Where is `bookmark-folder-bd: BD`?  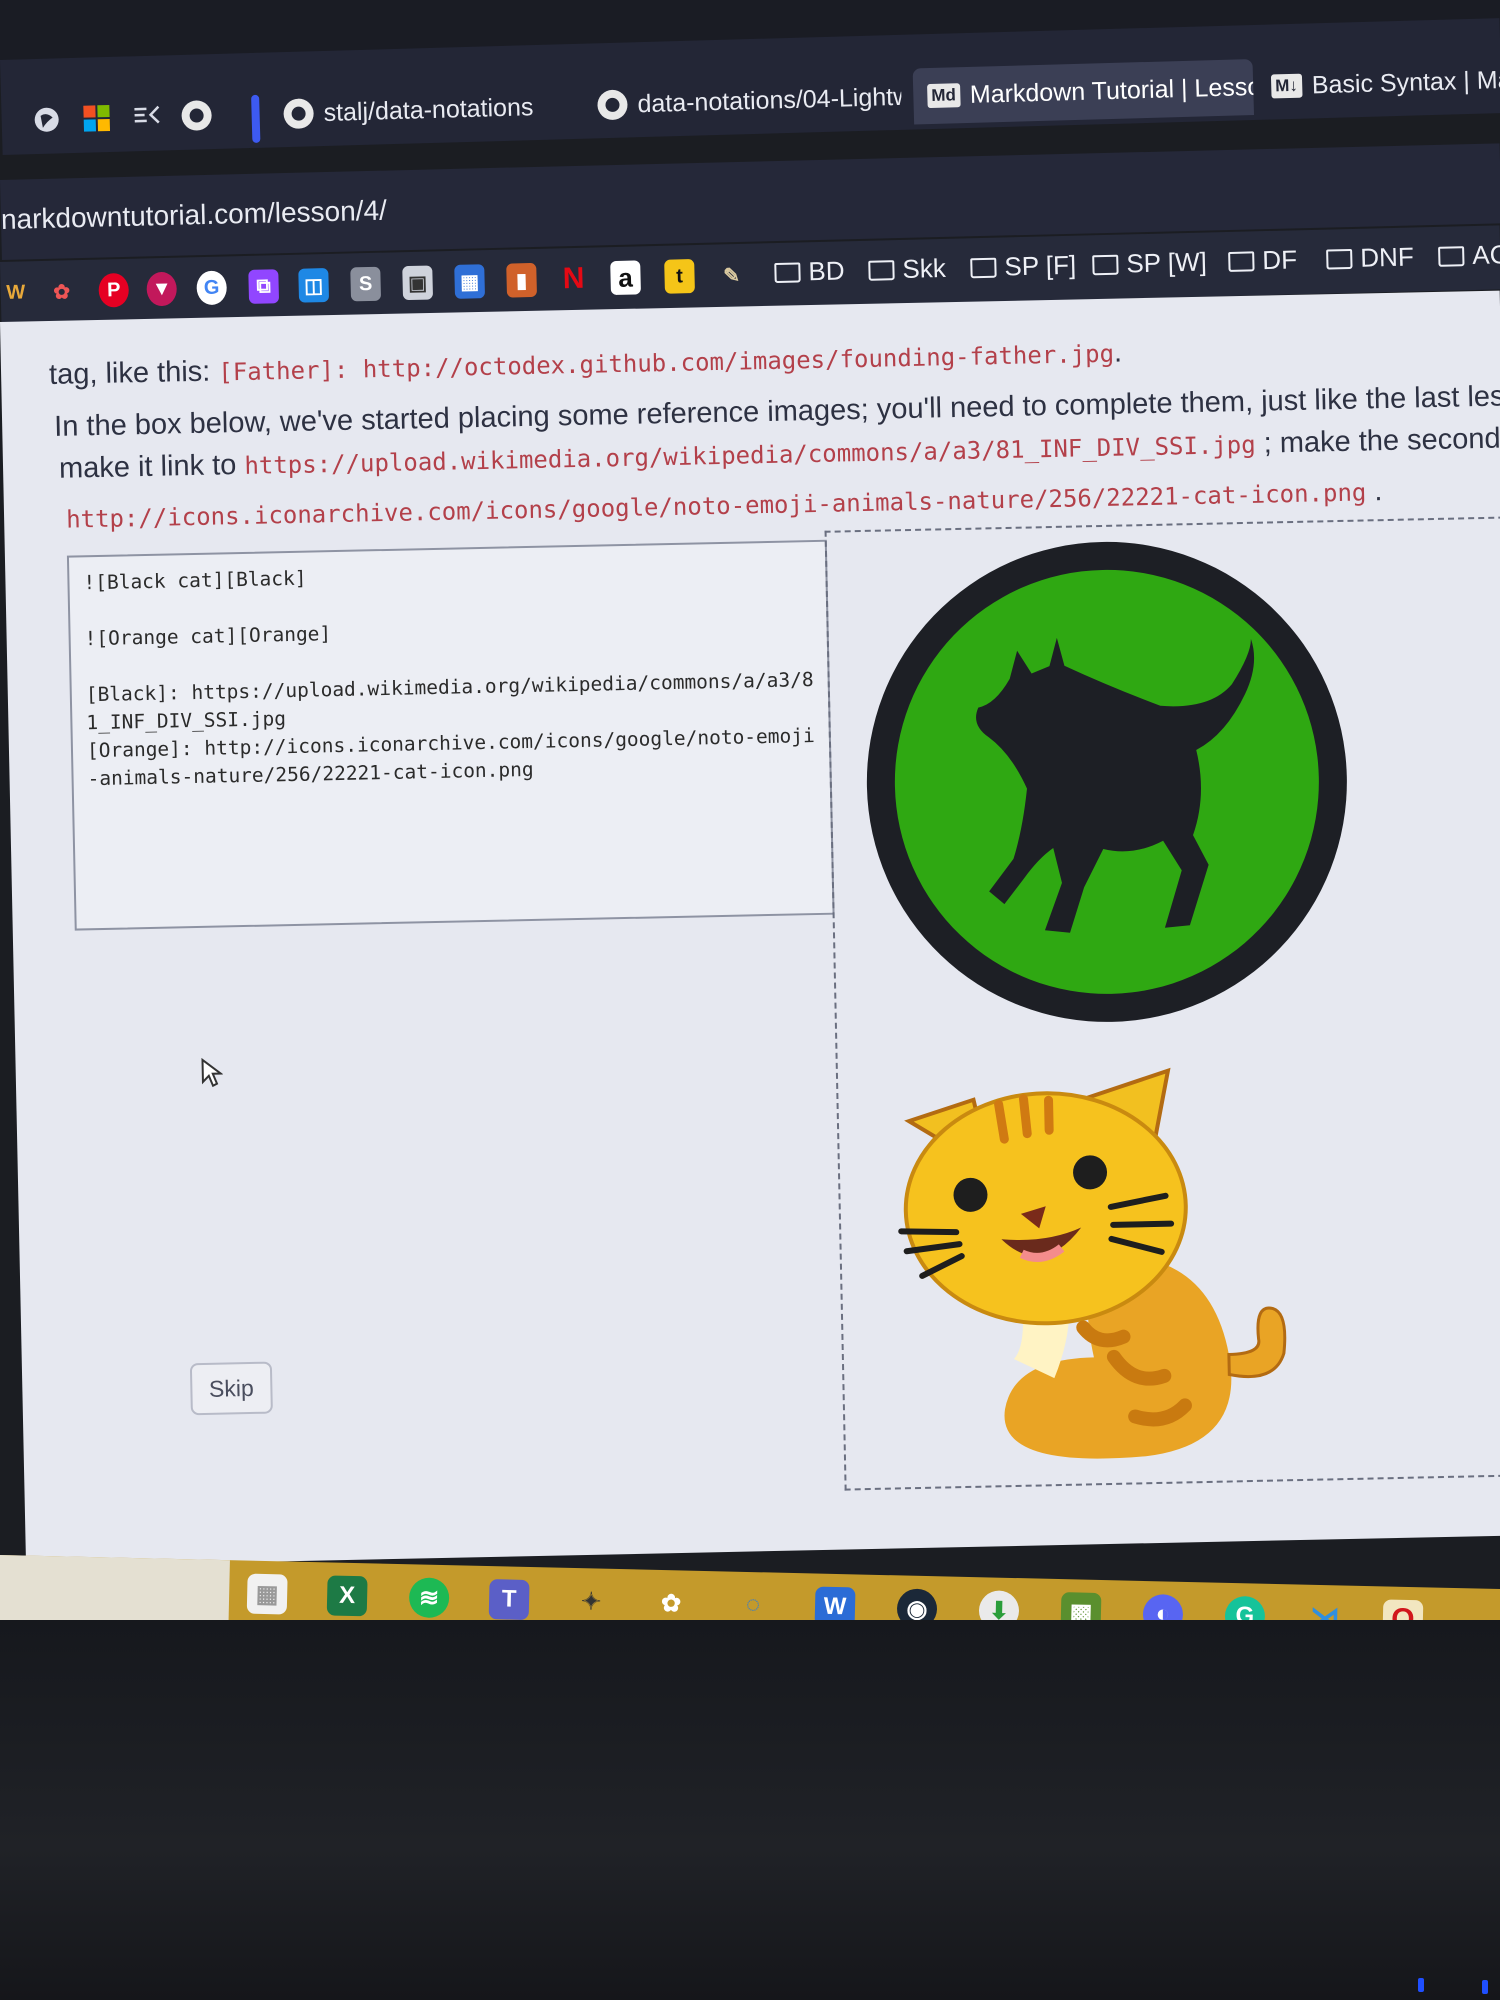 bookmark-folder-bd: BD is located at coordinates (809, 271).